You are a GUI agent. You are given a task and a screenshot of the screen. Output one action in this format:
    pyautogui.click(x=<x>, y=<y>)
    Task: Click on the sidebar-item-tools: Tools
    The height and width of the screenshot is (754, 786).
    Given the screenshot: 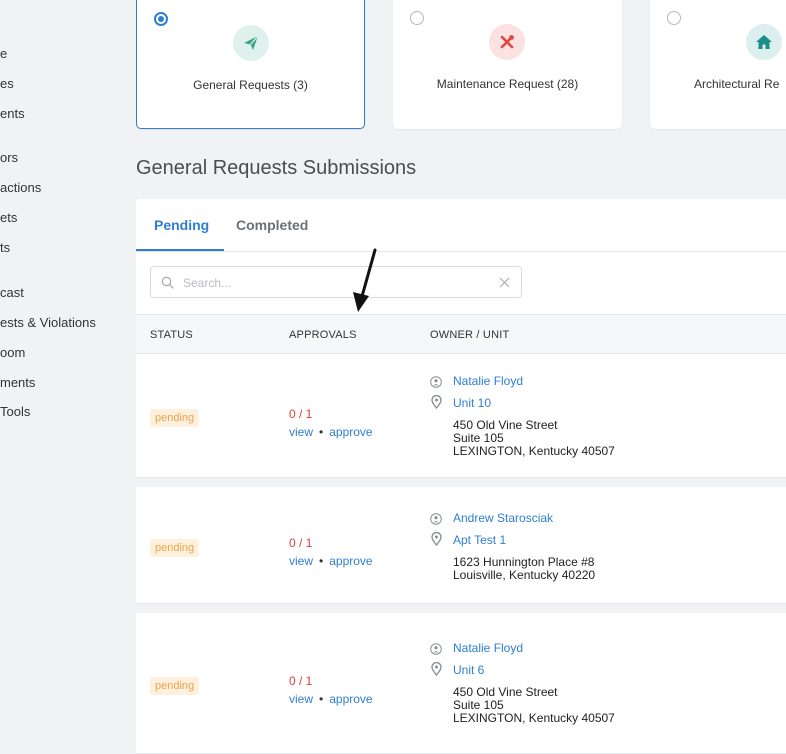 What is the action you would take?
    pyautogui.click(x=15, y=411)
    